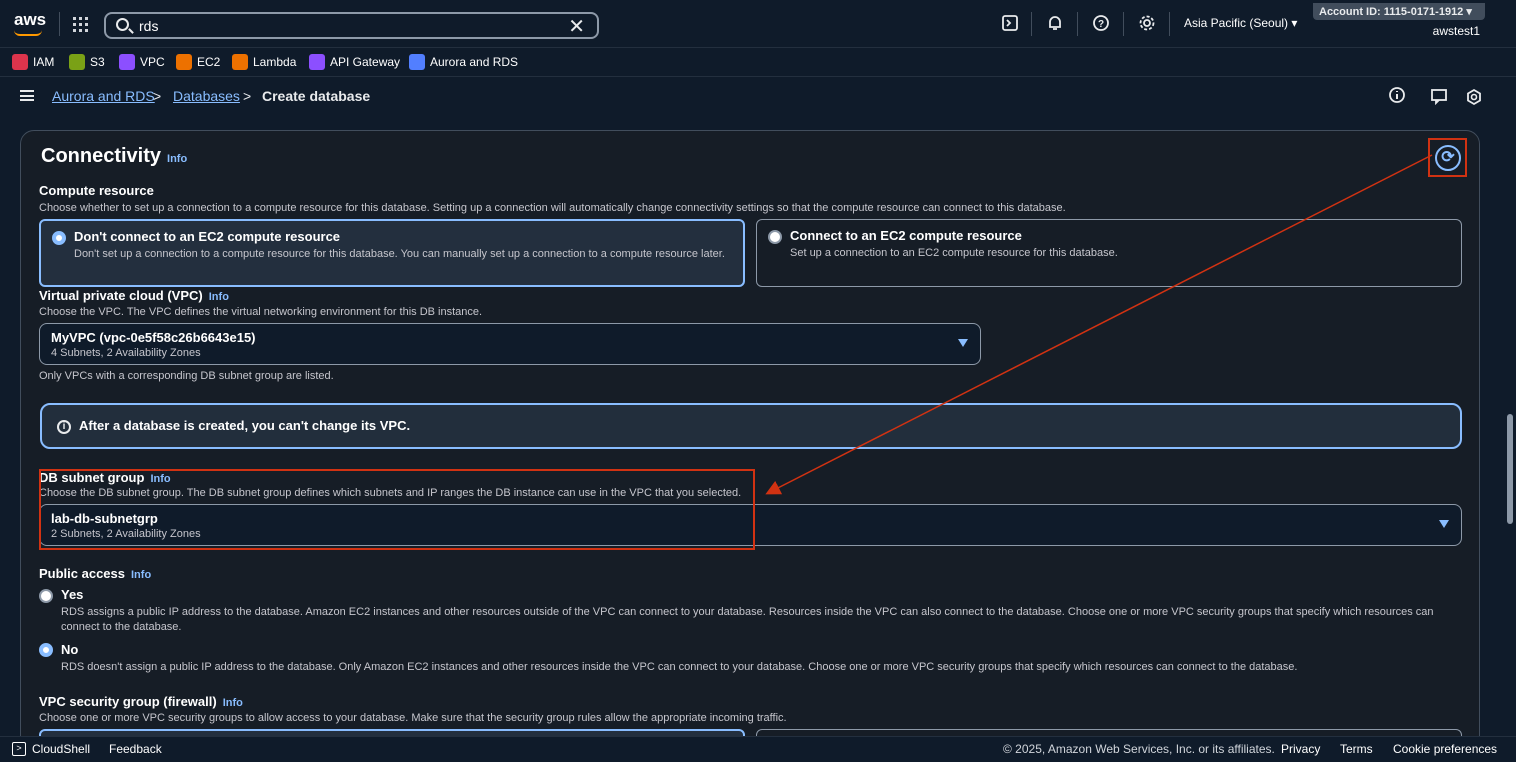 This screenshot has width=1516, height=762. What do you see at coordinates (351, 25) in the screenshot?
I see `search-input: rds ✕` at bounding box center [351, 25].